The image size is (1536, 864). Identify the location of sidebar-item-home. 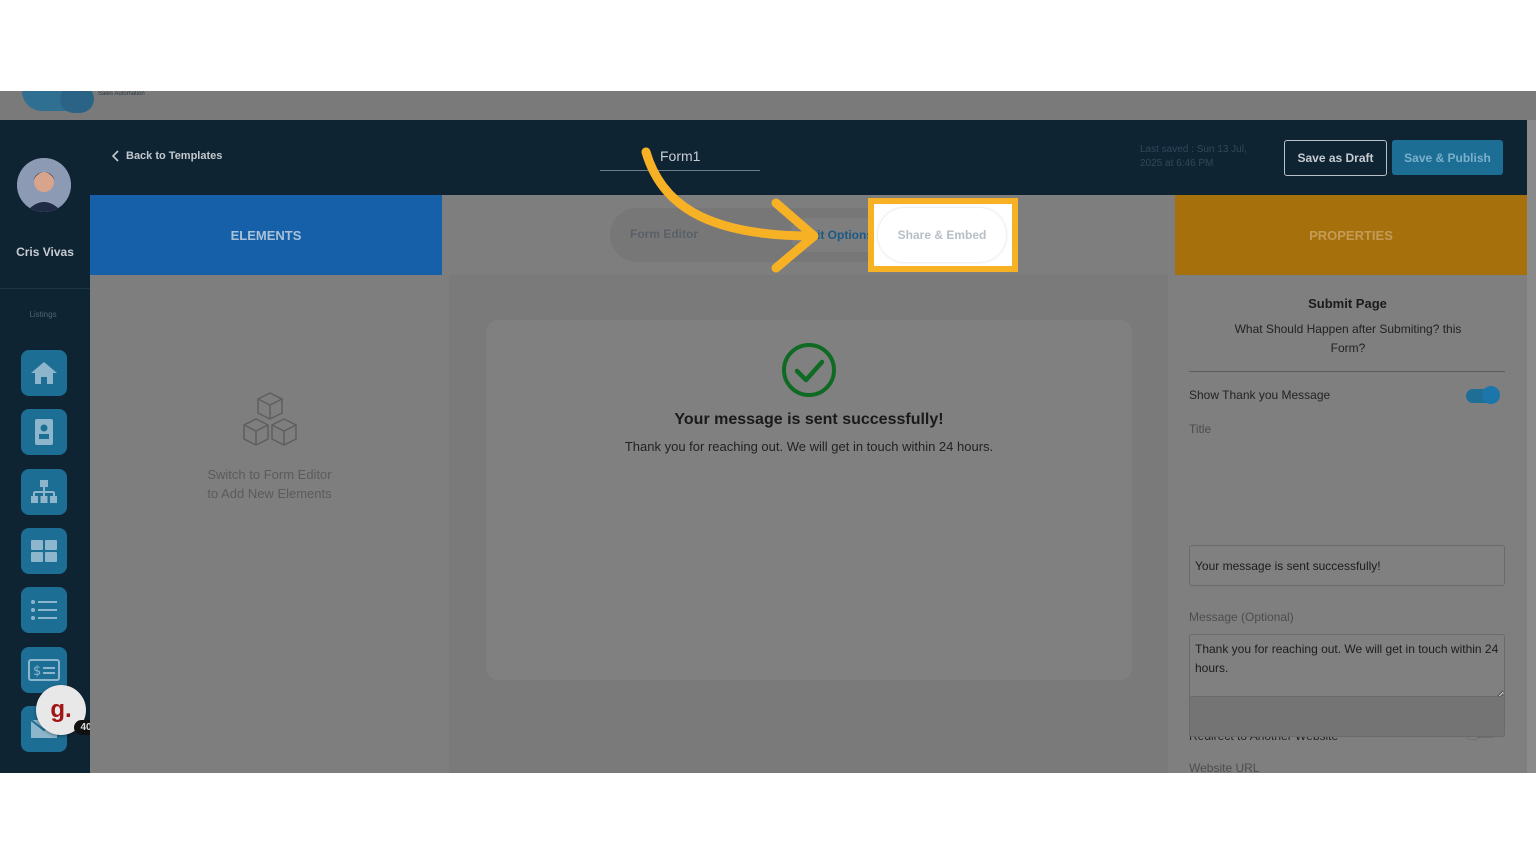
(44, 373).